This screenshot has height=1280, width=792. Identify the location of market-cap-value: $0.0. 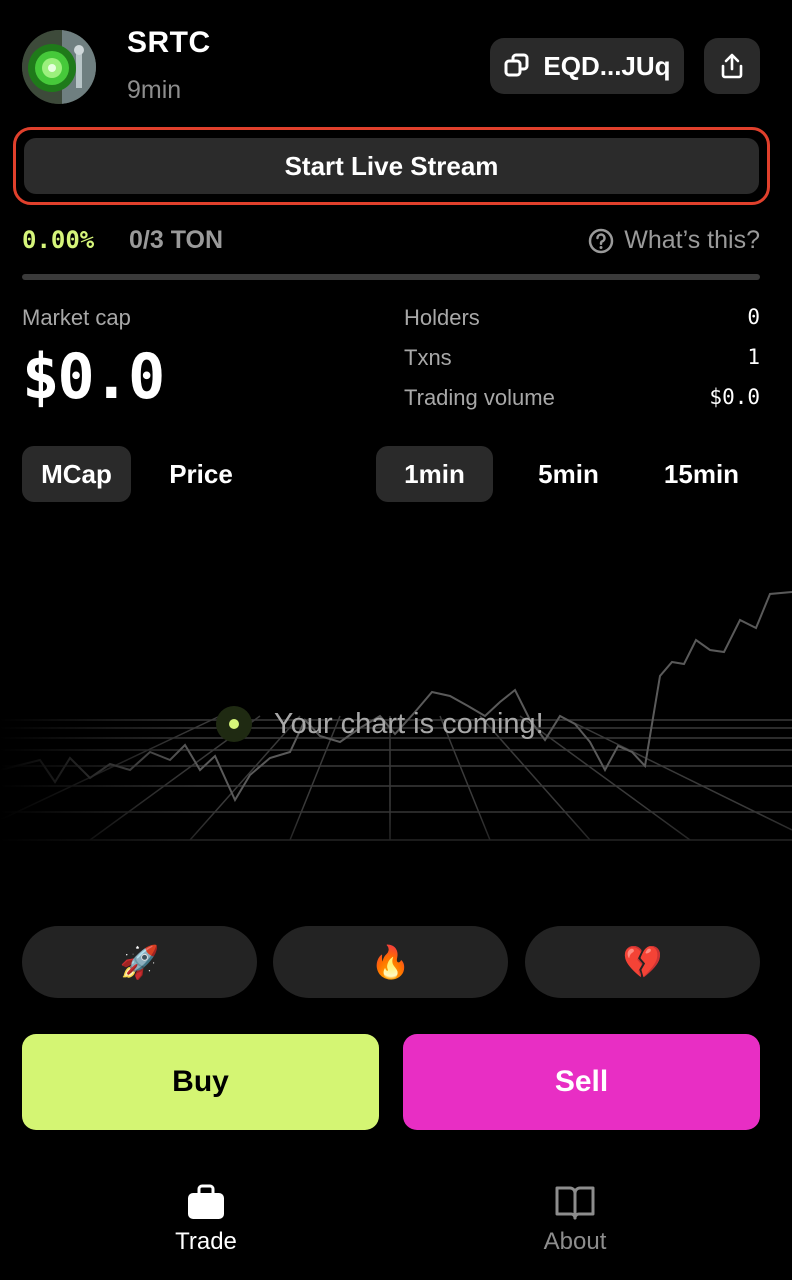
(93, 376).